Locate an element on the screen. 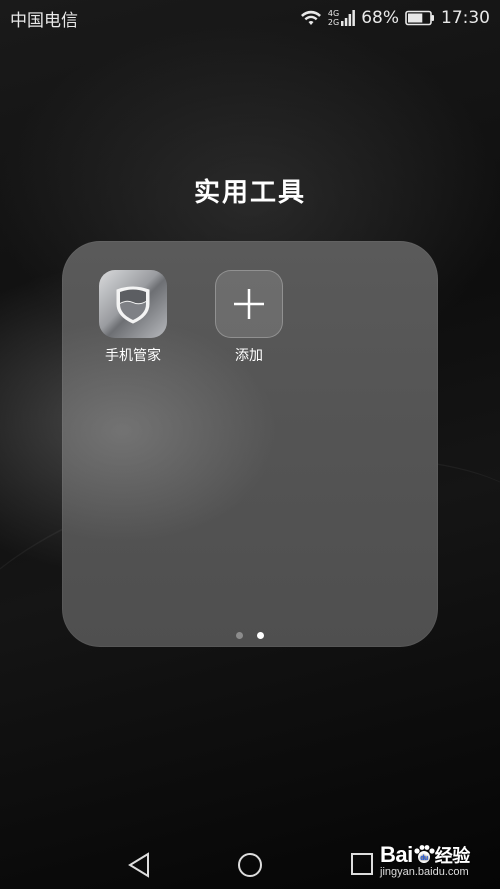 This screenshot has width=500, height=889. app-label: 添加 is located at coordinates (249, 356).